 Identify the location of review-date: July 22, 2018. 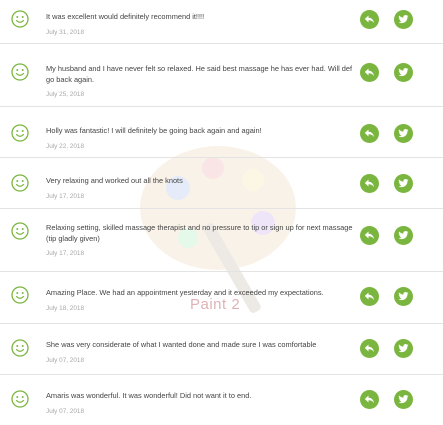
(65, 146).